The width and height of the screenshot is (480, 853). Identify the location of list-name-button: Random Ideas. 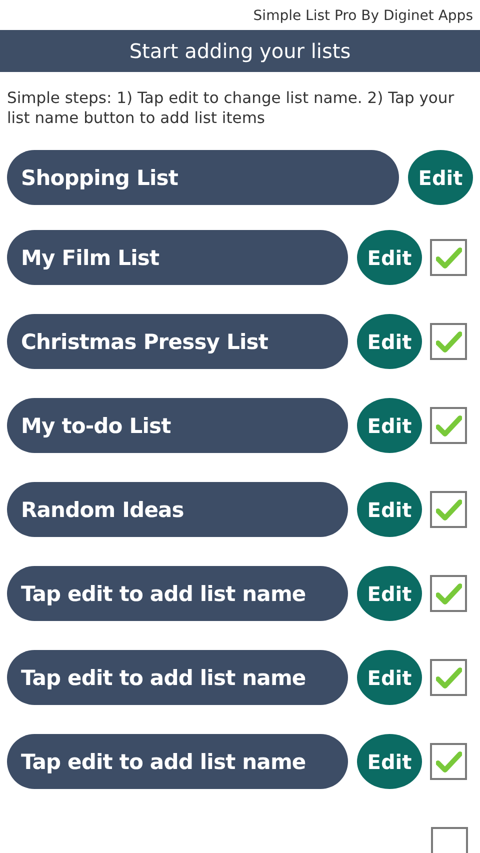
(177, 509).